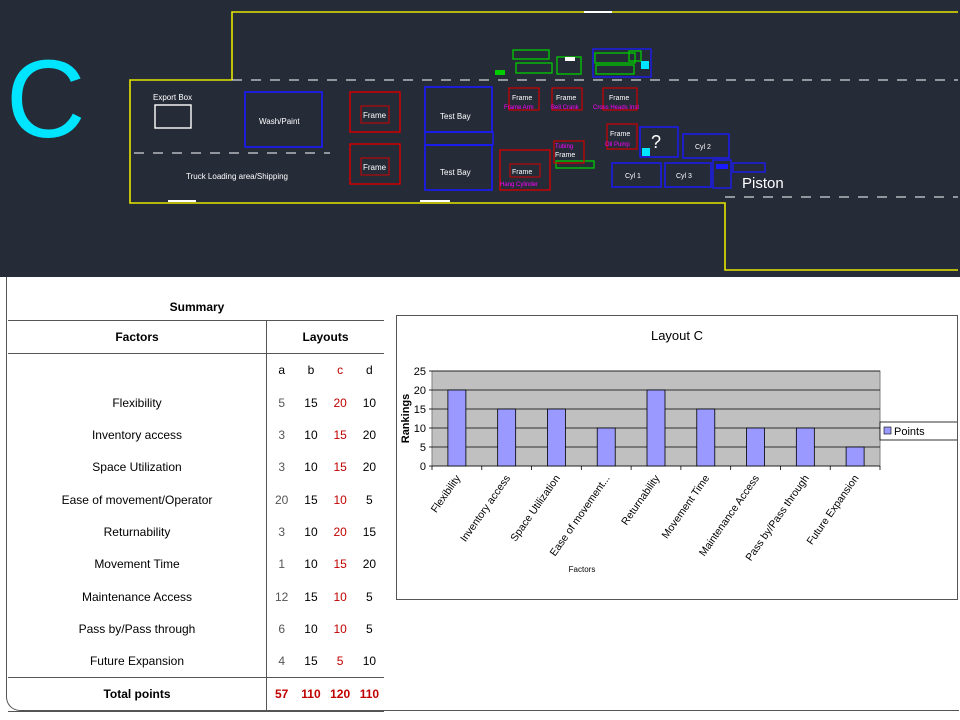  What do you see at coordinates (137, 596) in the screenshot?
I see `factor-name-cell: Maintenance Access` at bounding box center [137, 596].